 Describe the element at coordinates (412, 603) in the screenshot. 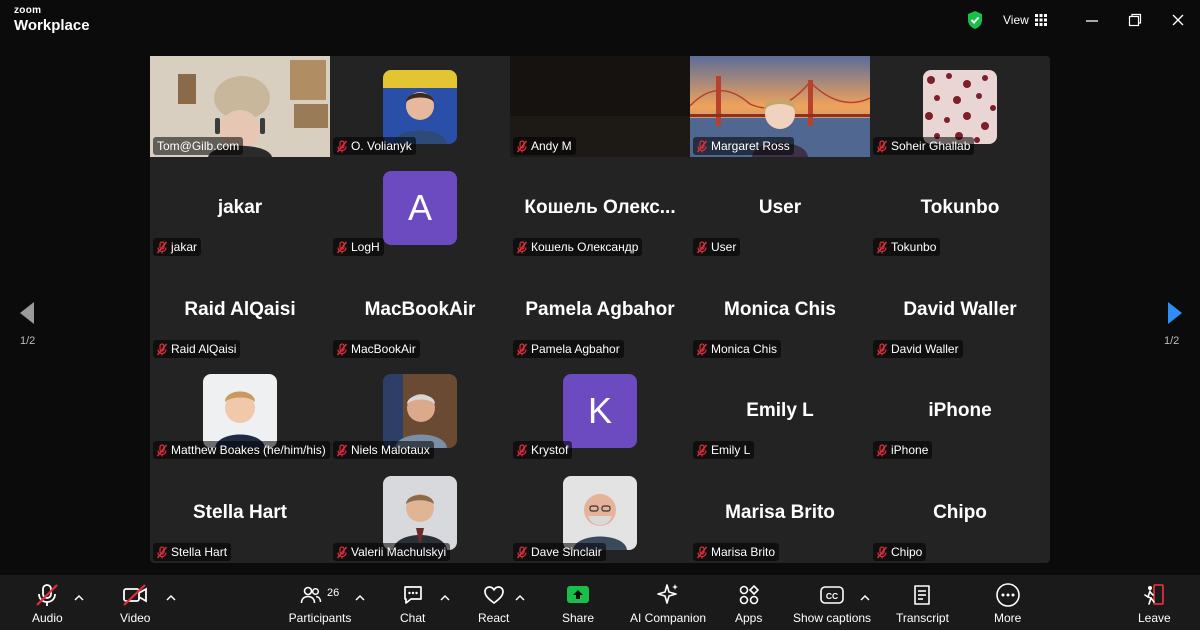

I see `chat-button: Chat` at that location.